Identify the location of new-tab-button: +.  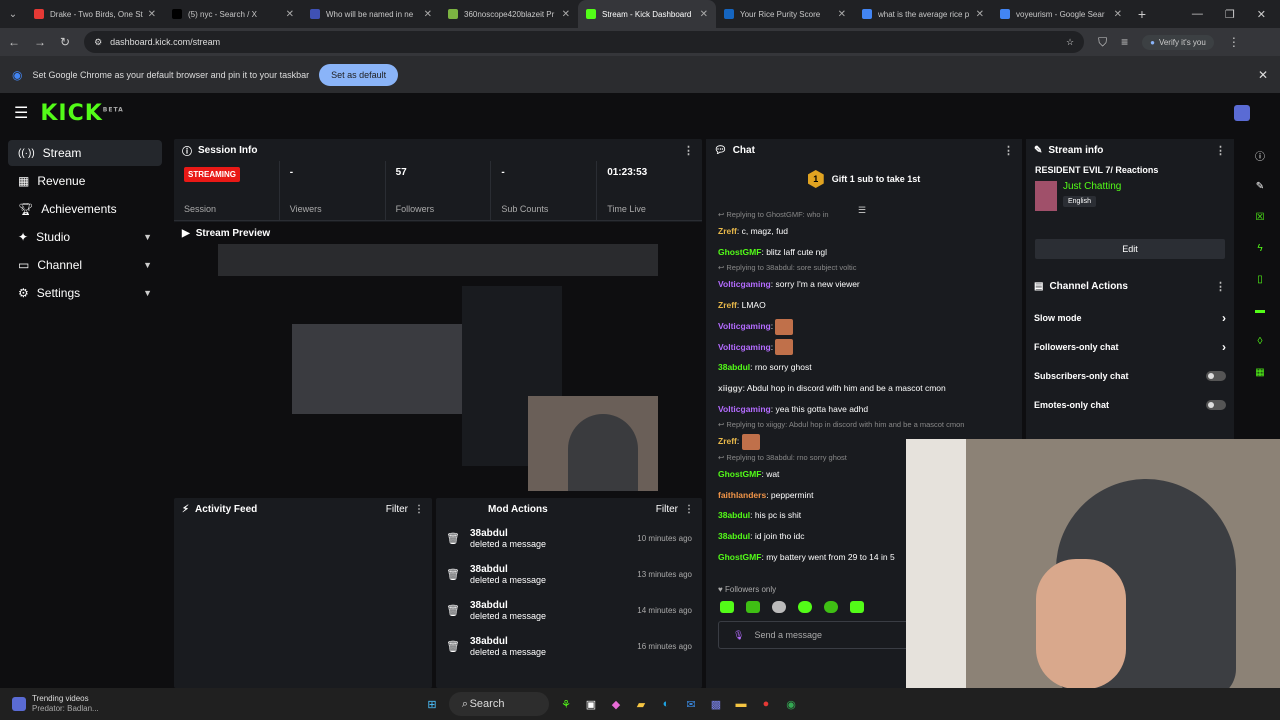
(1142, 14).